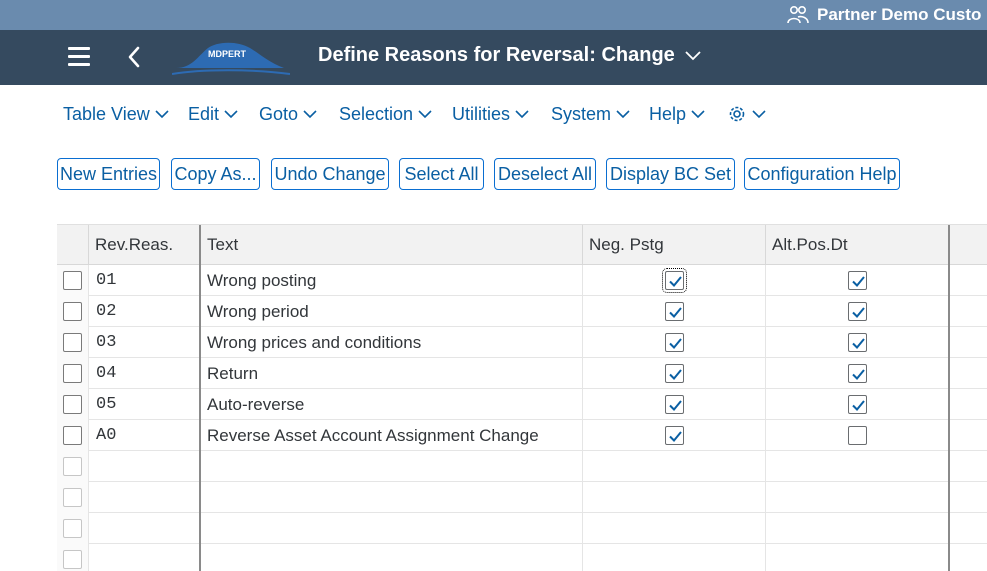 This screenshot has height=571, width=987. What do you see at coordinates (134, 57) in the screenshot?
I see `back-icon` at bounding box center [134, 57].